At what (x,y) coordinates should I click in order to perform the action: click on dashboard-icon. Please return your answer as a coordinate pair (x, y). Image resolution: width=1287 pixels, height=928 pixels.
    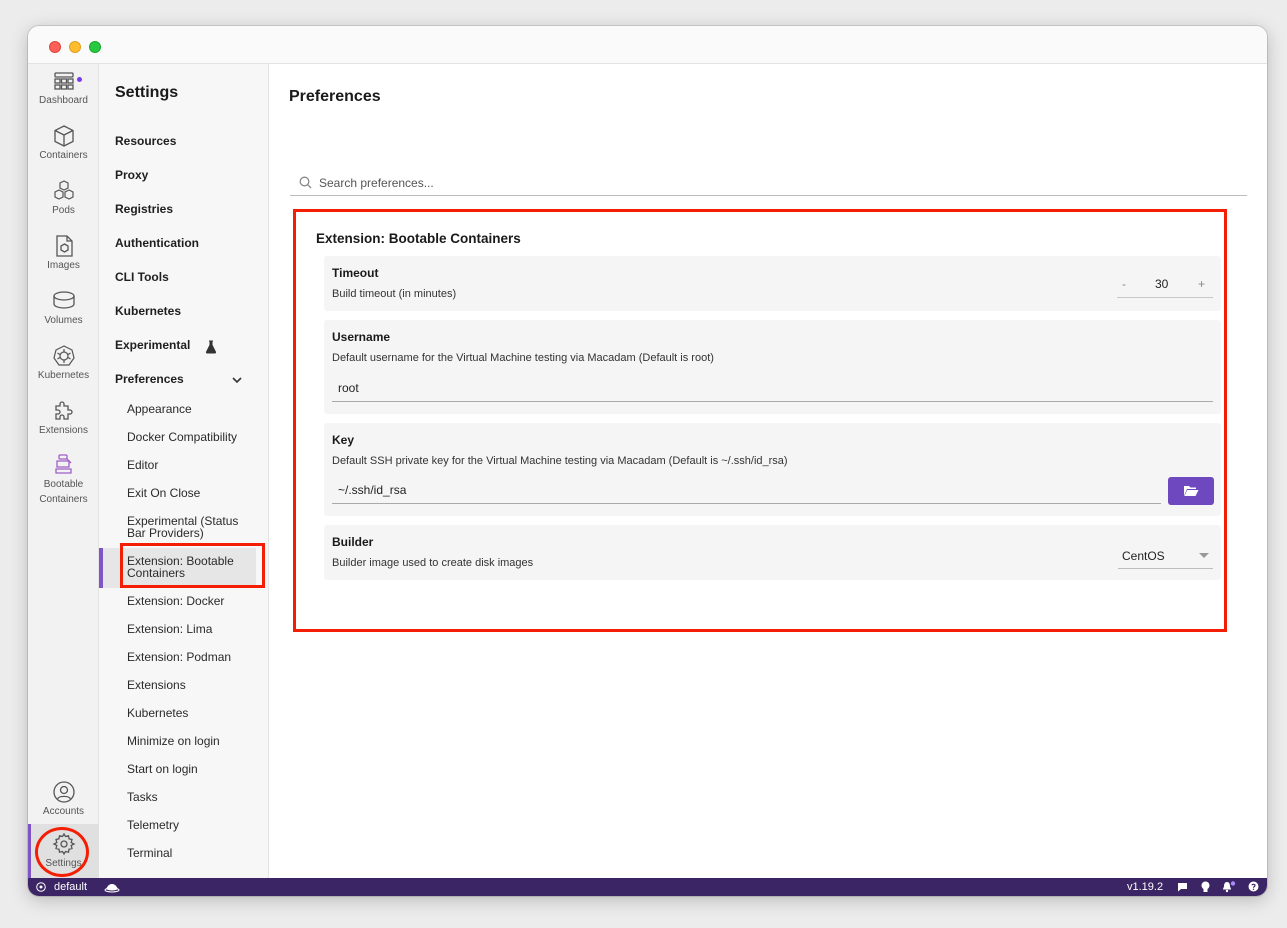
    Looking at the image, I should click on (63, 81).